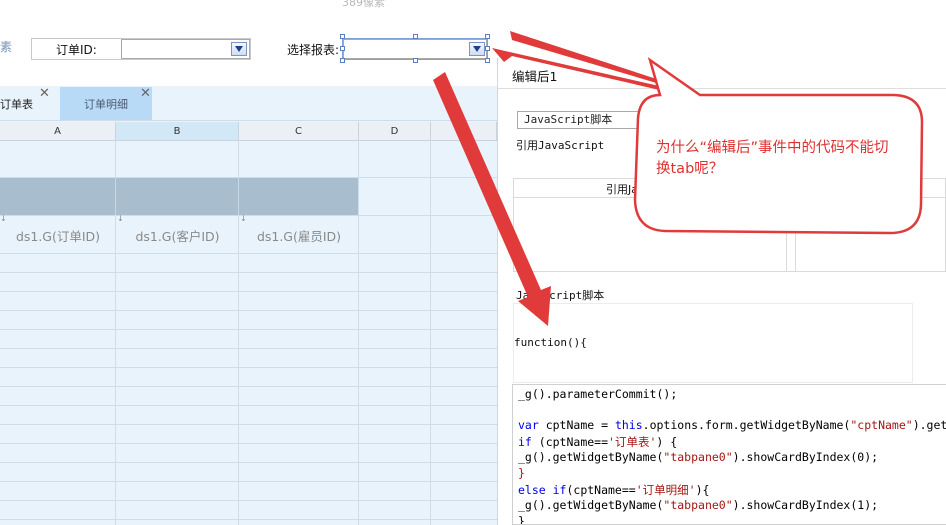 The height and width of the screenshot is (525, 946). I want to click on callout-question: 为什么“编辑后”事件中的代码不能切换tab呢？, so click(772, 158).